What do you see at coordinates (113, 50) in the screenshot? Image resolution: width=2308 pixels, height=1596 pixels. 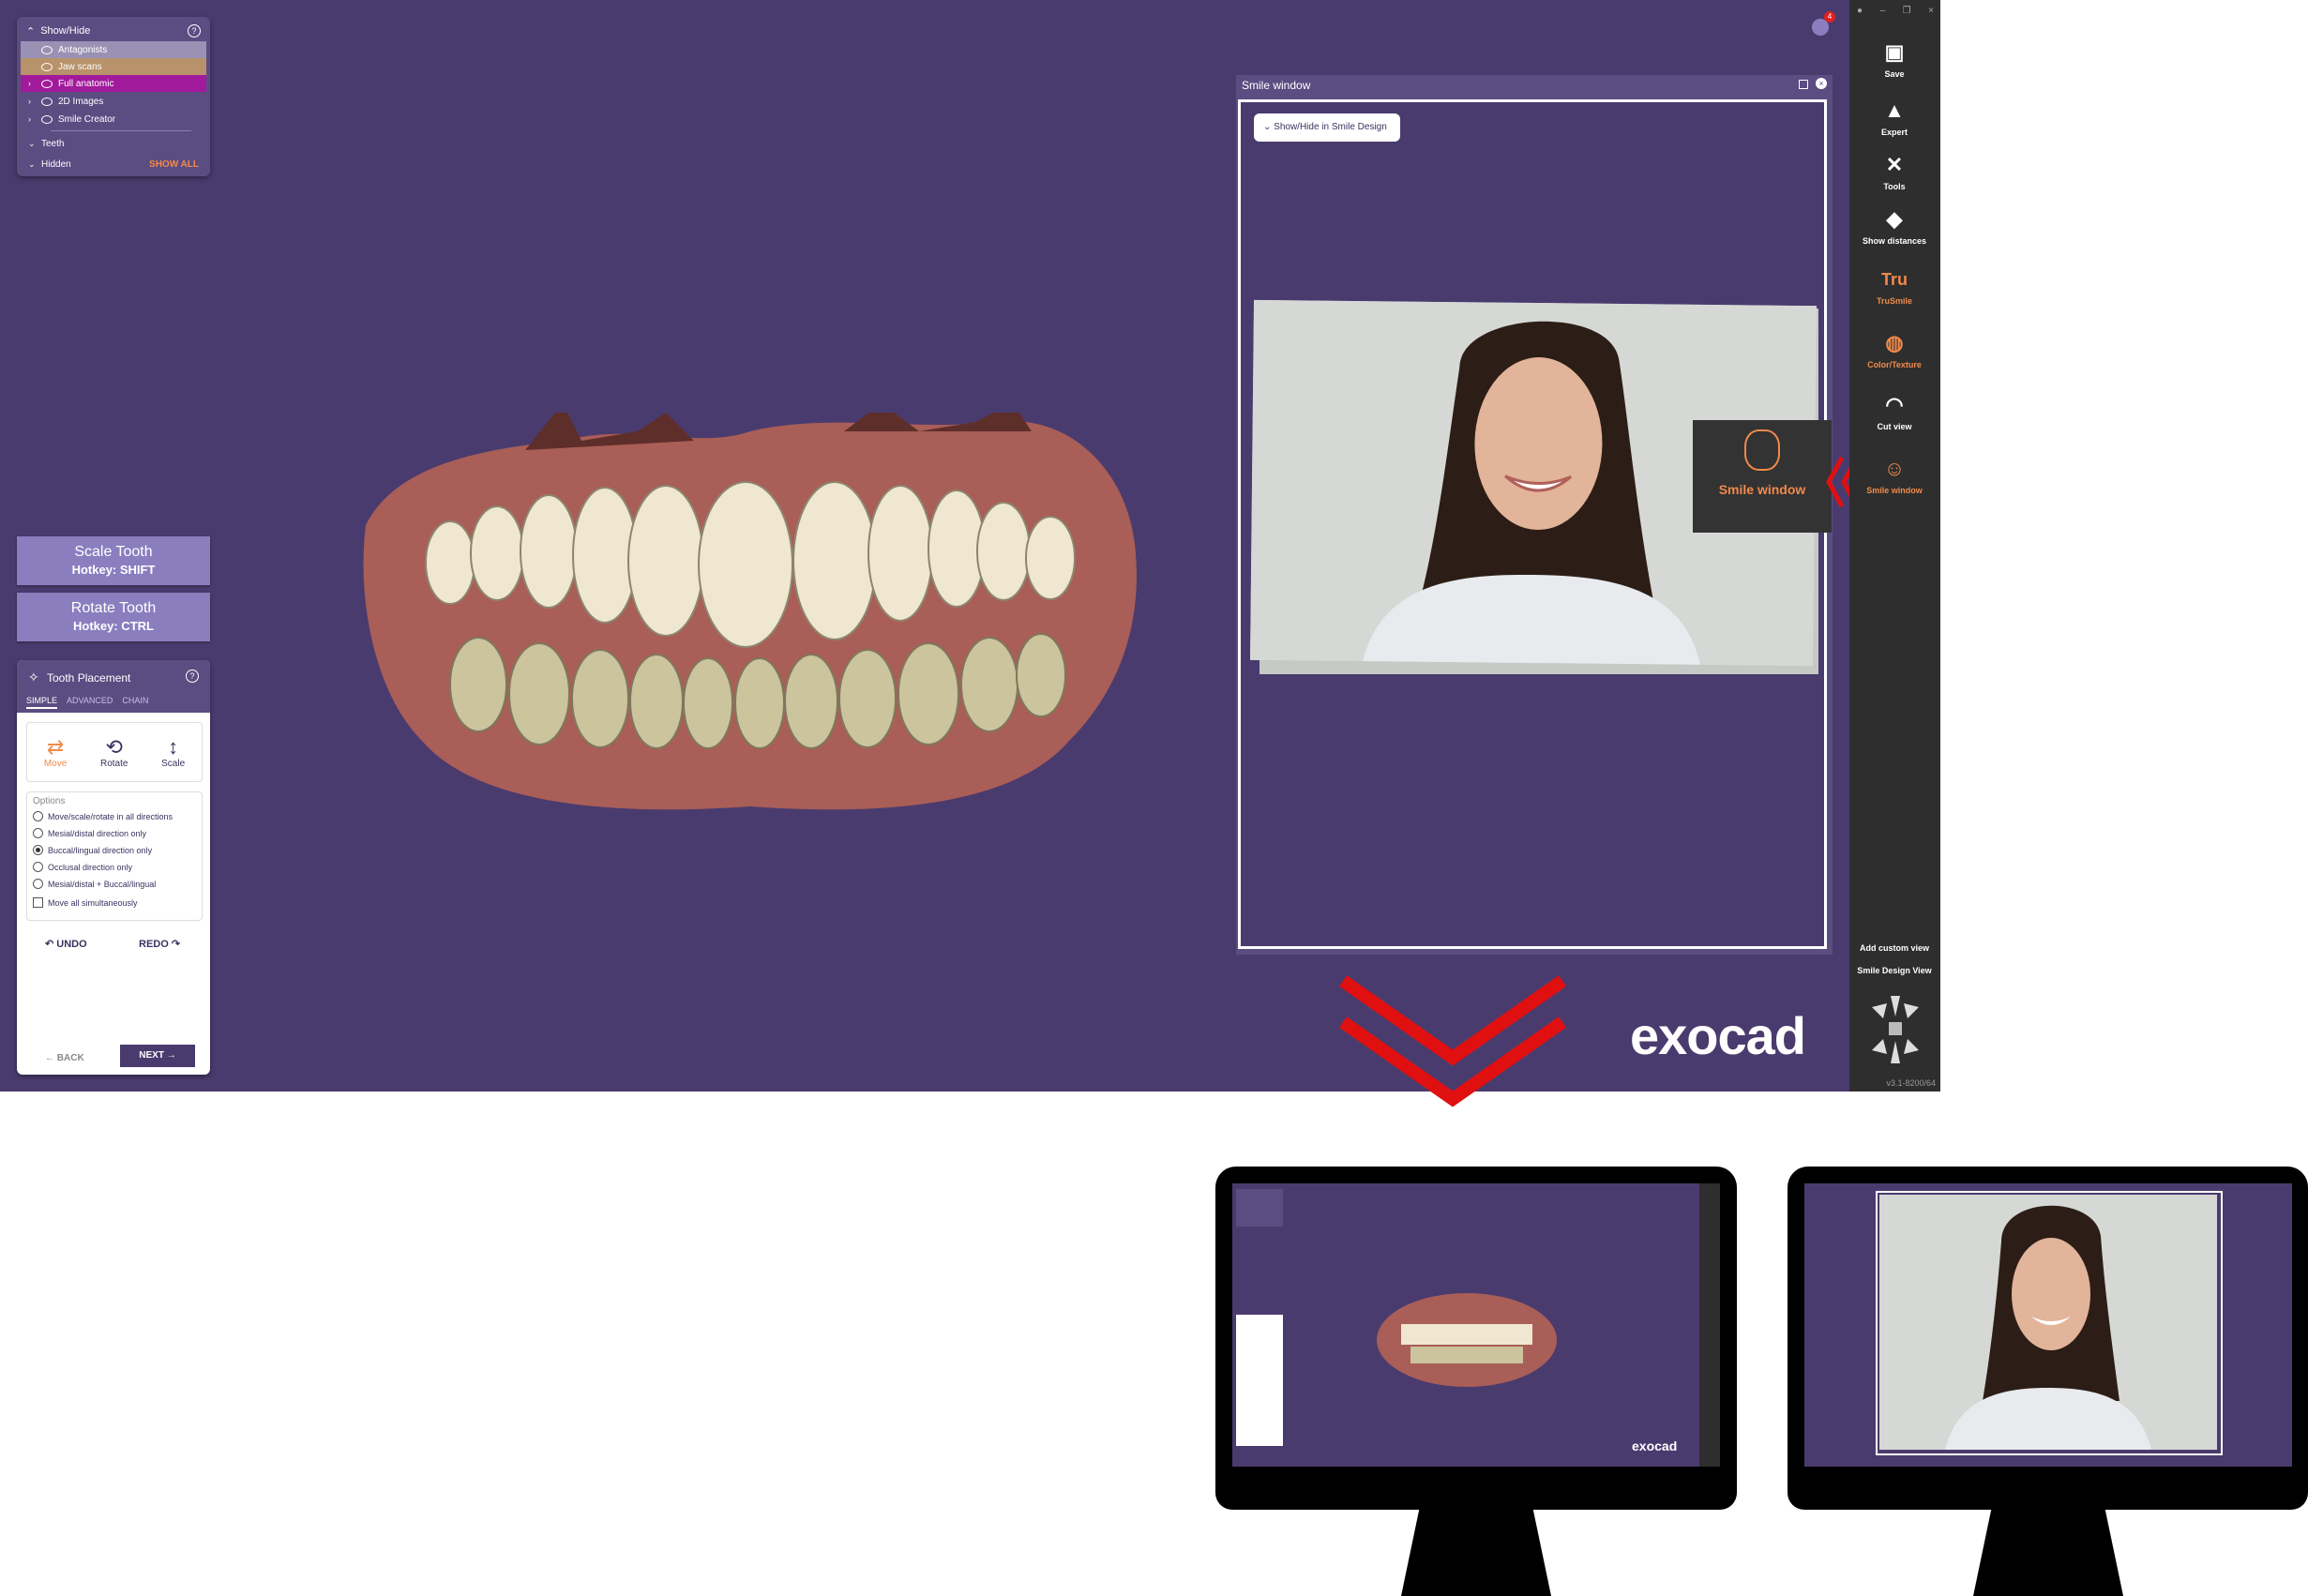 I see `row-antagonists: Antagonists` at bounding box center [113, 50].